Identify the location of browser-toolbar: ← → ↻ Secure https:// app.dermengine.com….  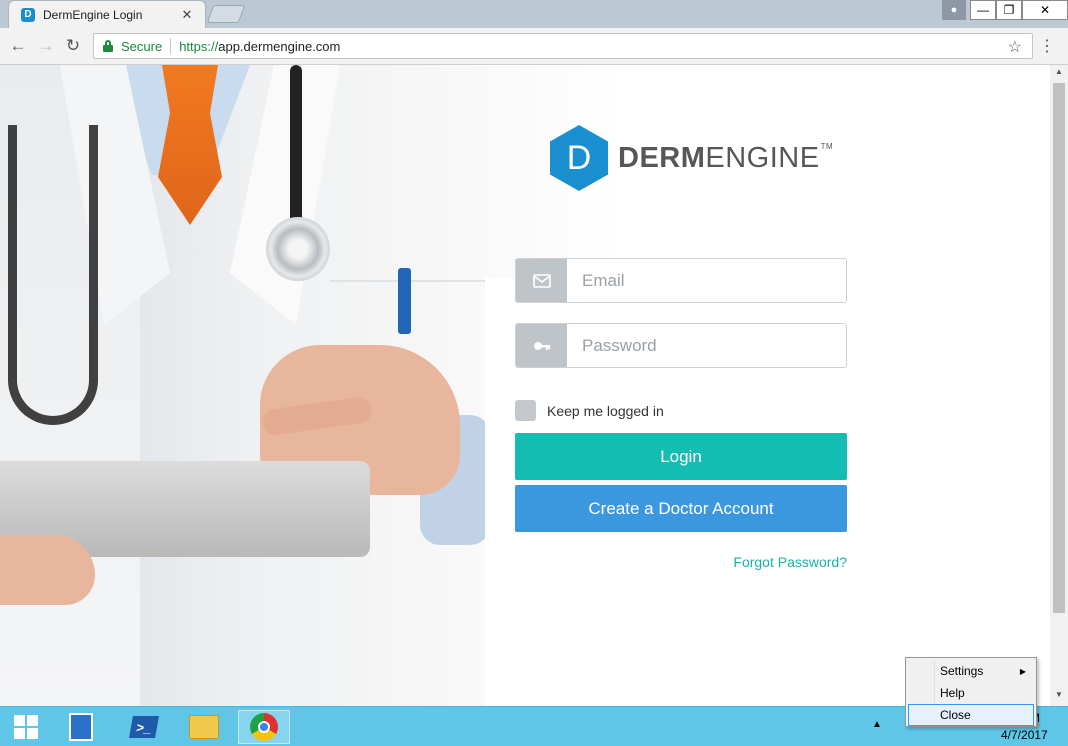
(534, 46).